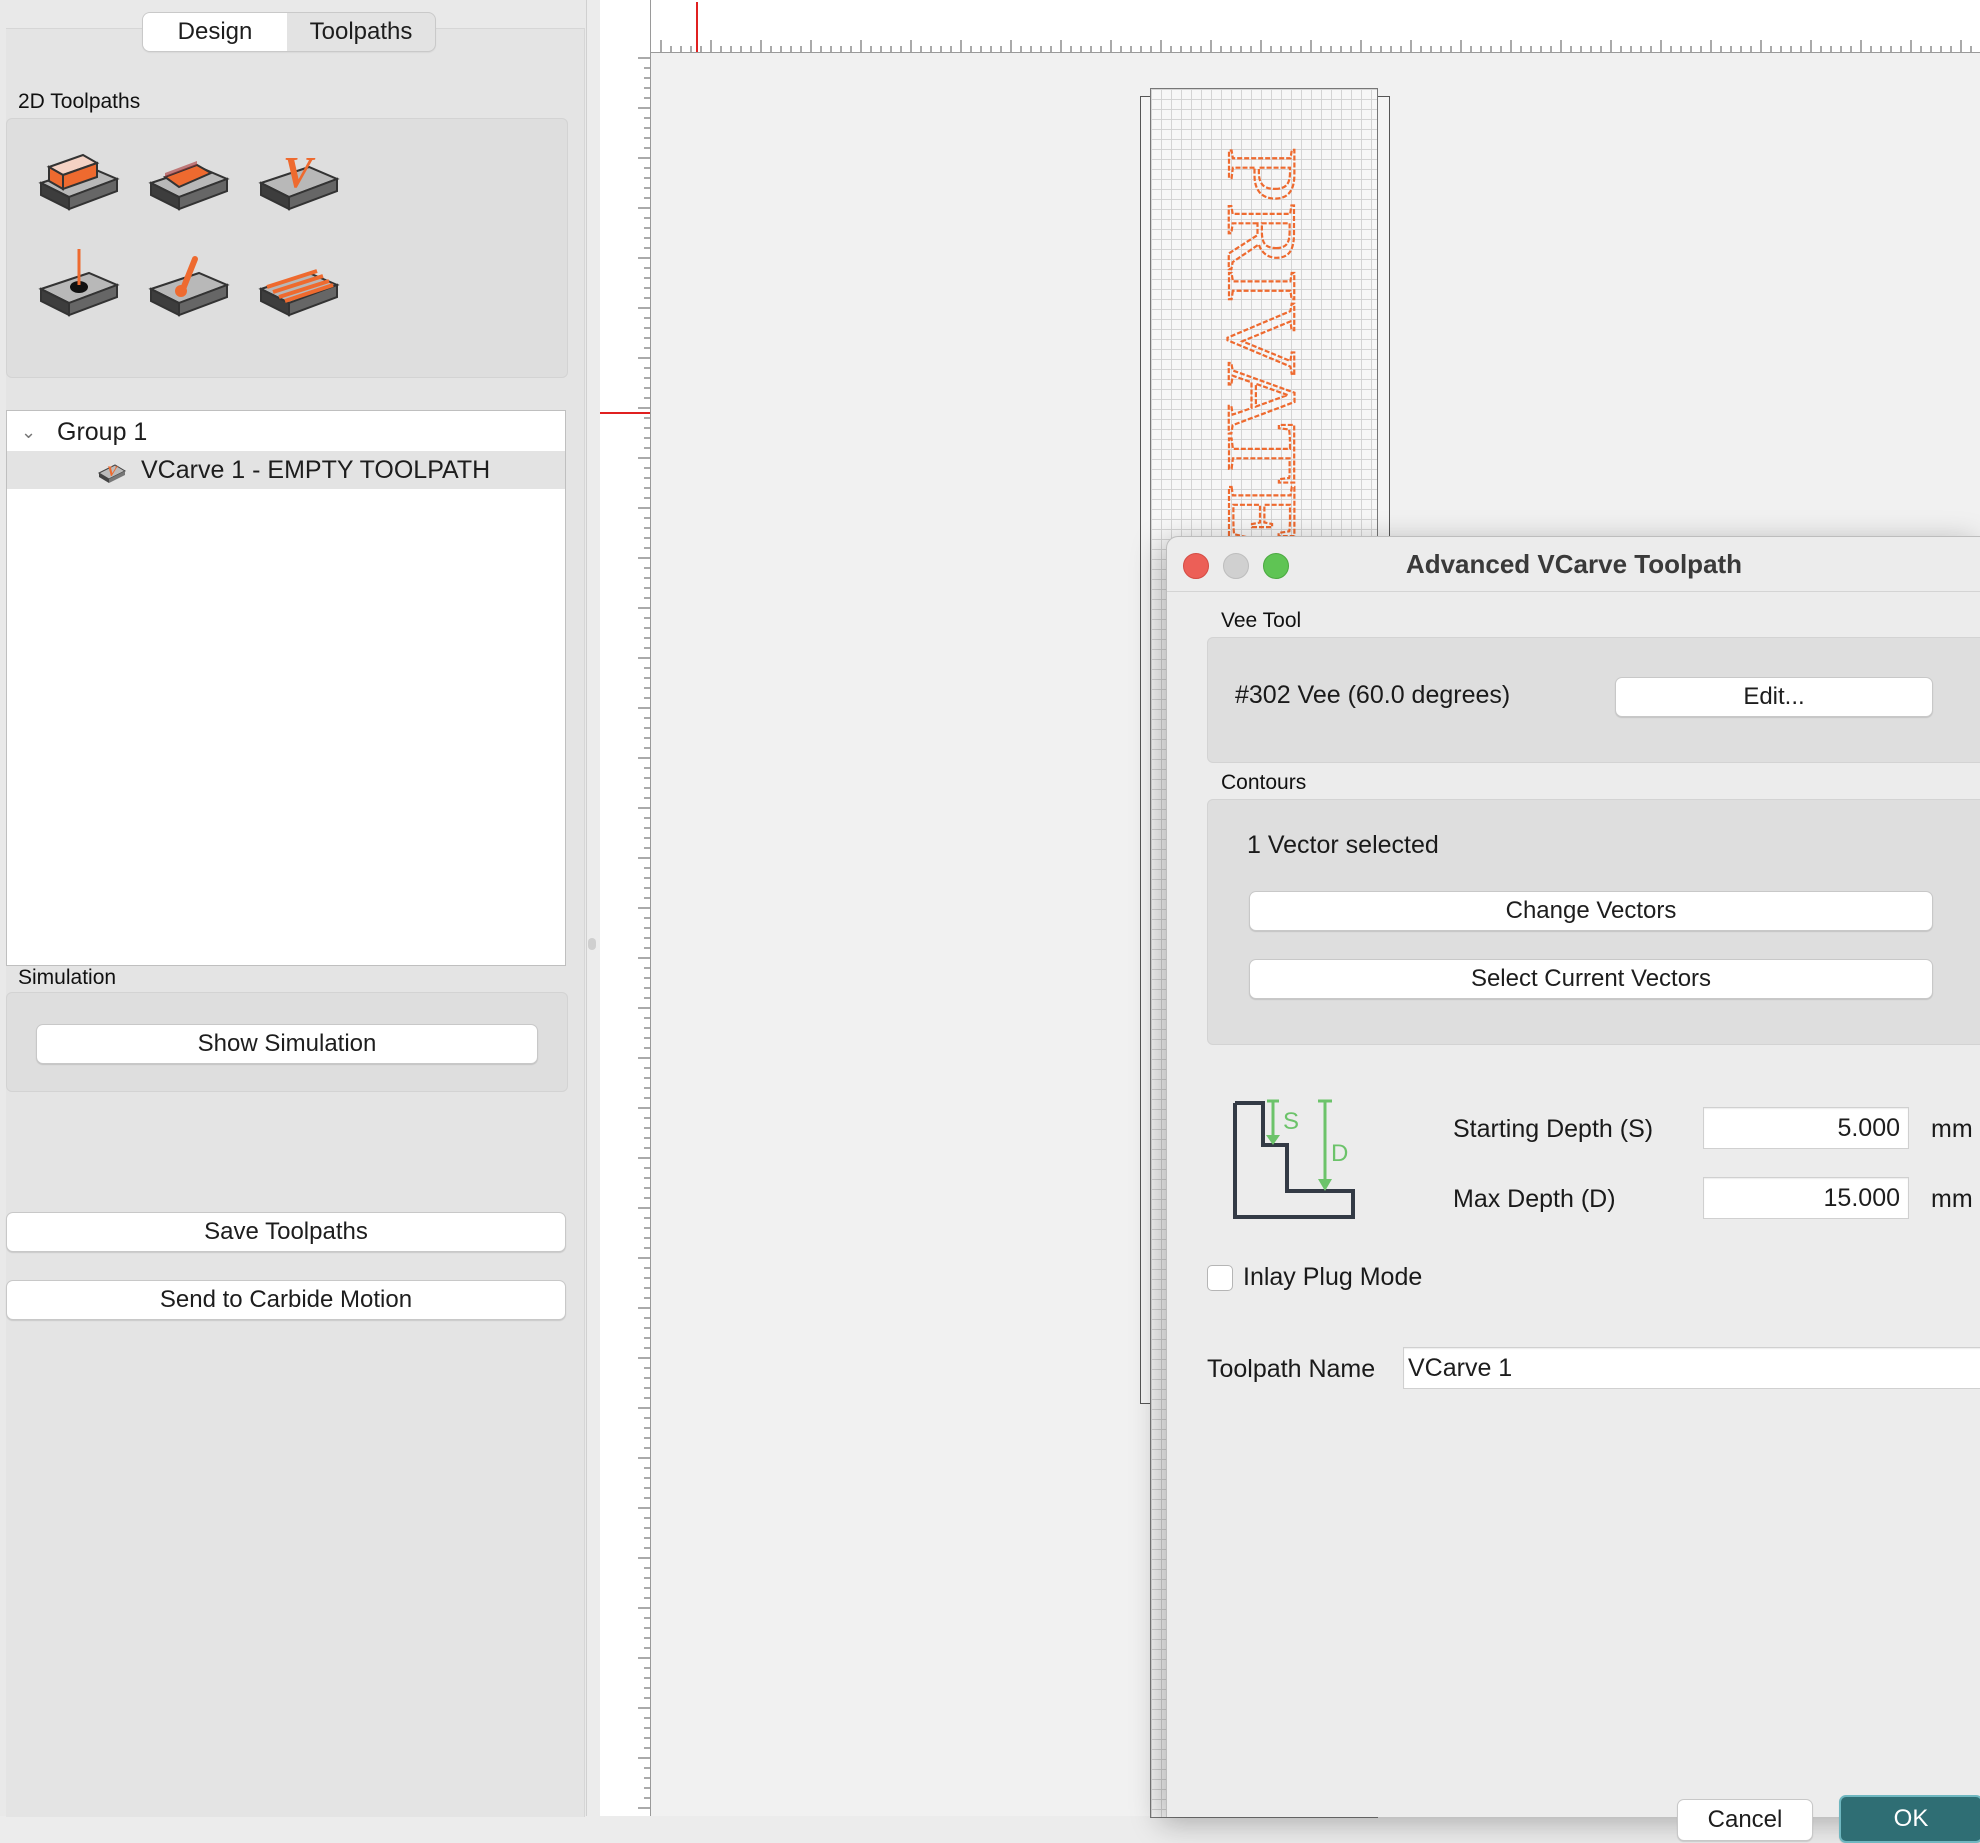 This screenshot has width=1980, height=1843. What do you see at coordinates (67, 977) in the screenshot?
I see `simulation-label: Simulation` at bounding box center [67, 977].